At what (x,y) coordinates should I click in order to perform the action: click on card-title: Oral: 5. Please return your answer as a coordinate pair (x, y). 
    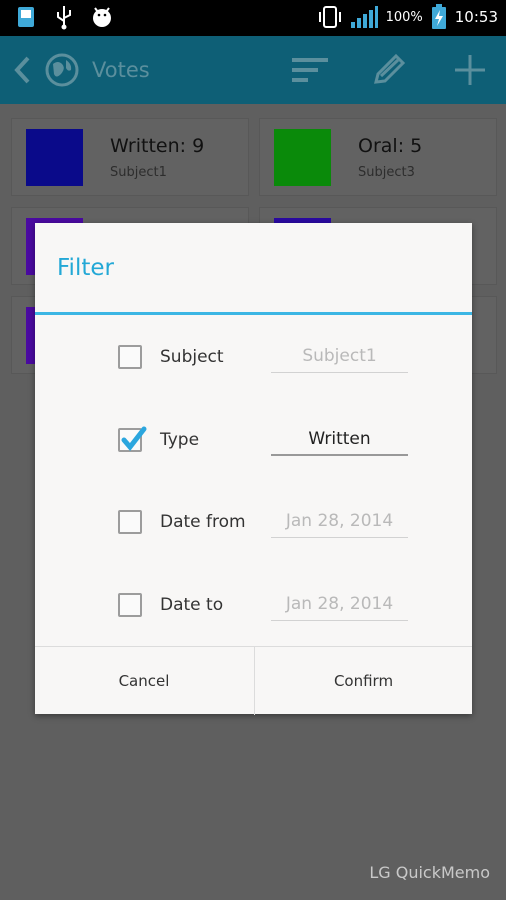
    Looking at the image, I should click on (390, 146).